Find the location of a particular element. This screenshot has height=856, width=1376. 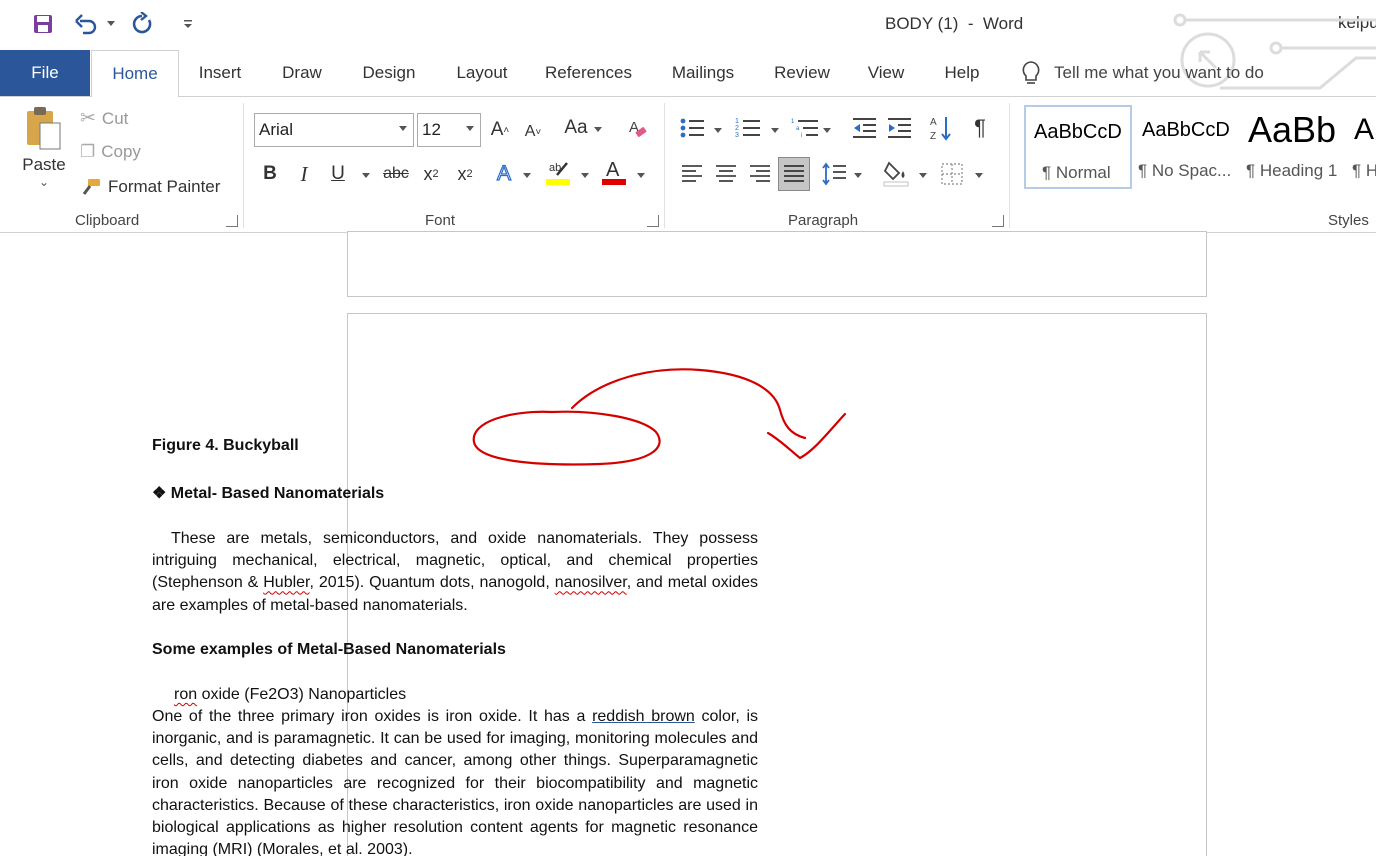

tab-insert: Insert is located at coordinates (220, 73).